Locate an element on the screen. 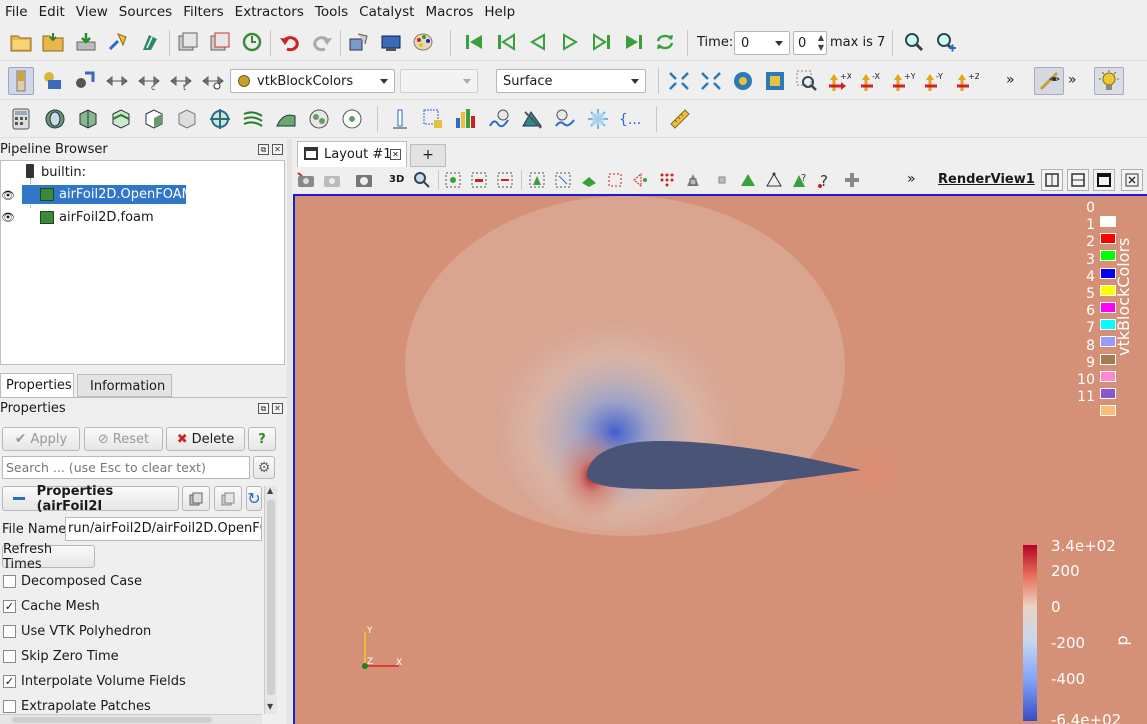 Image resolution: width=1147 pixels, height=724 pixels. overflow-chevron-icon: » is located at coordinates (1010, 80).